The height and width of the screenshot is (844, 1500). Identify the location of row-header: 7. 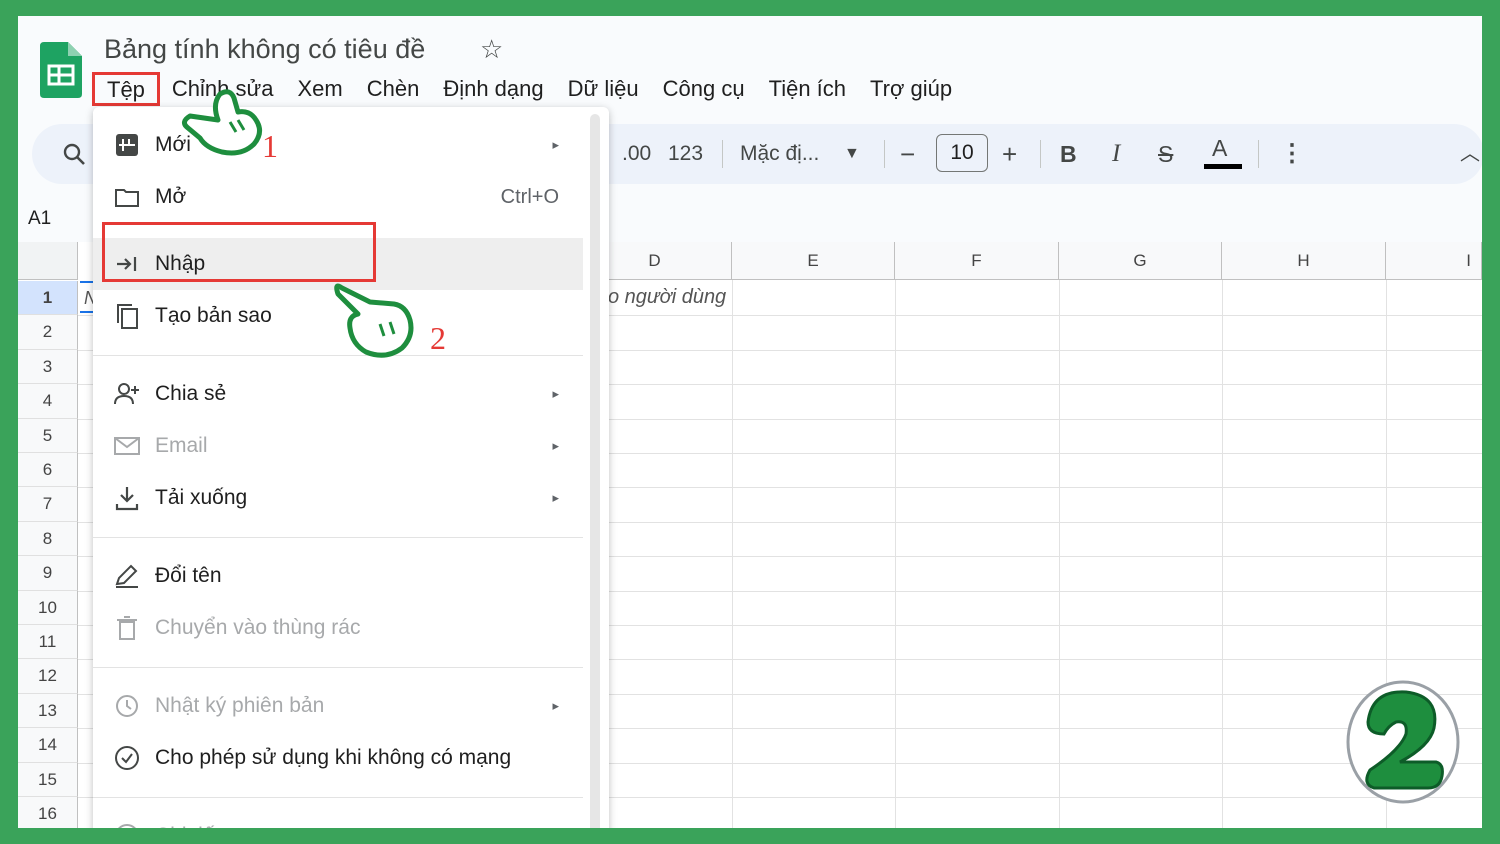
(48, 504).